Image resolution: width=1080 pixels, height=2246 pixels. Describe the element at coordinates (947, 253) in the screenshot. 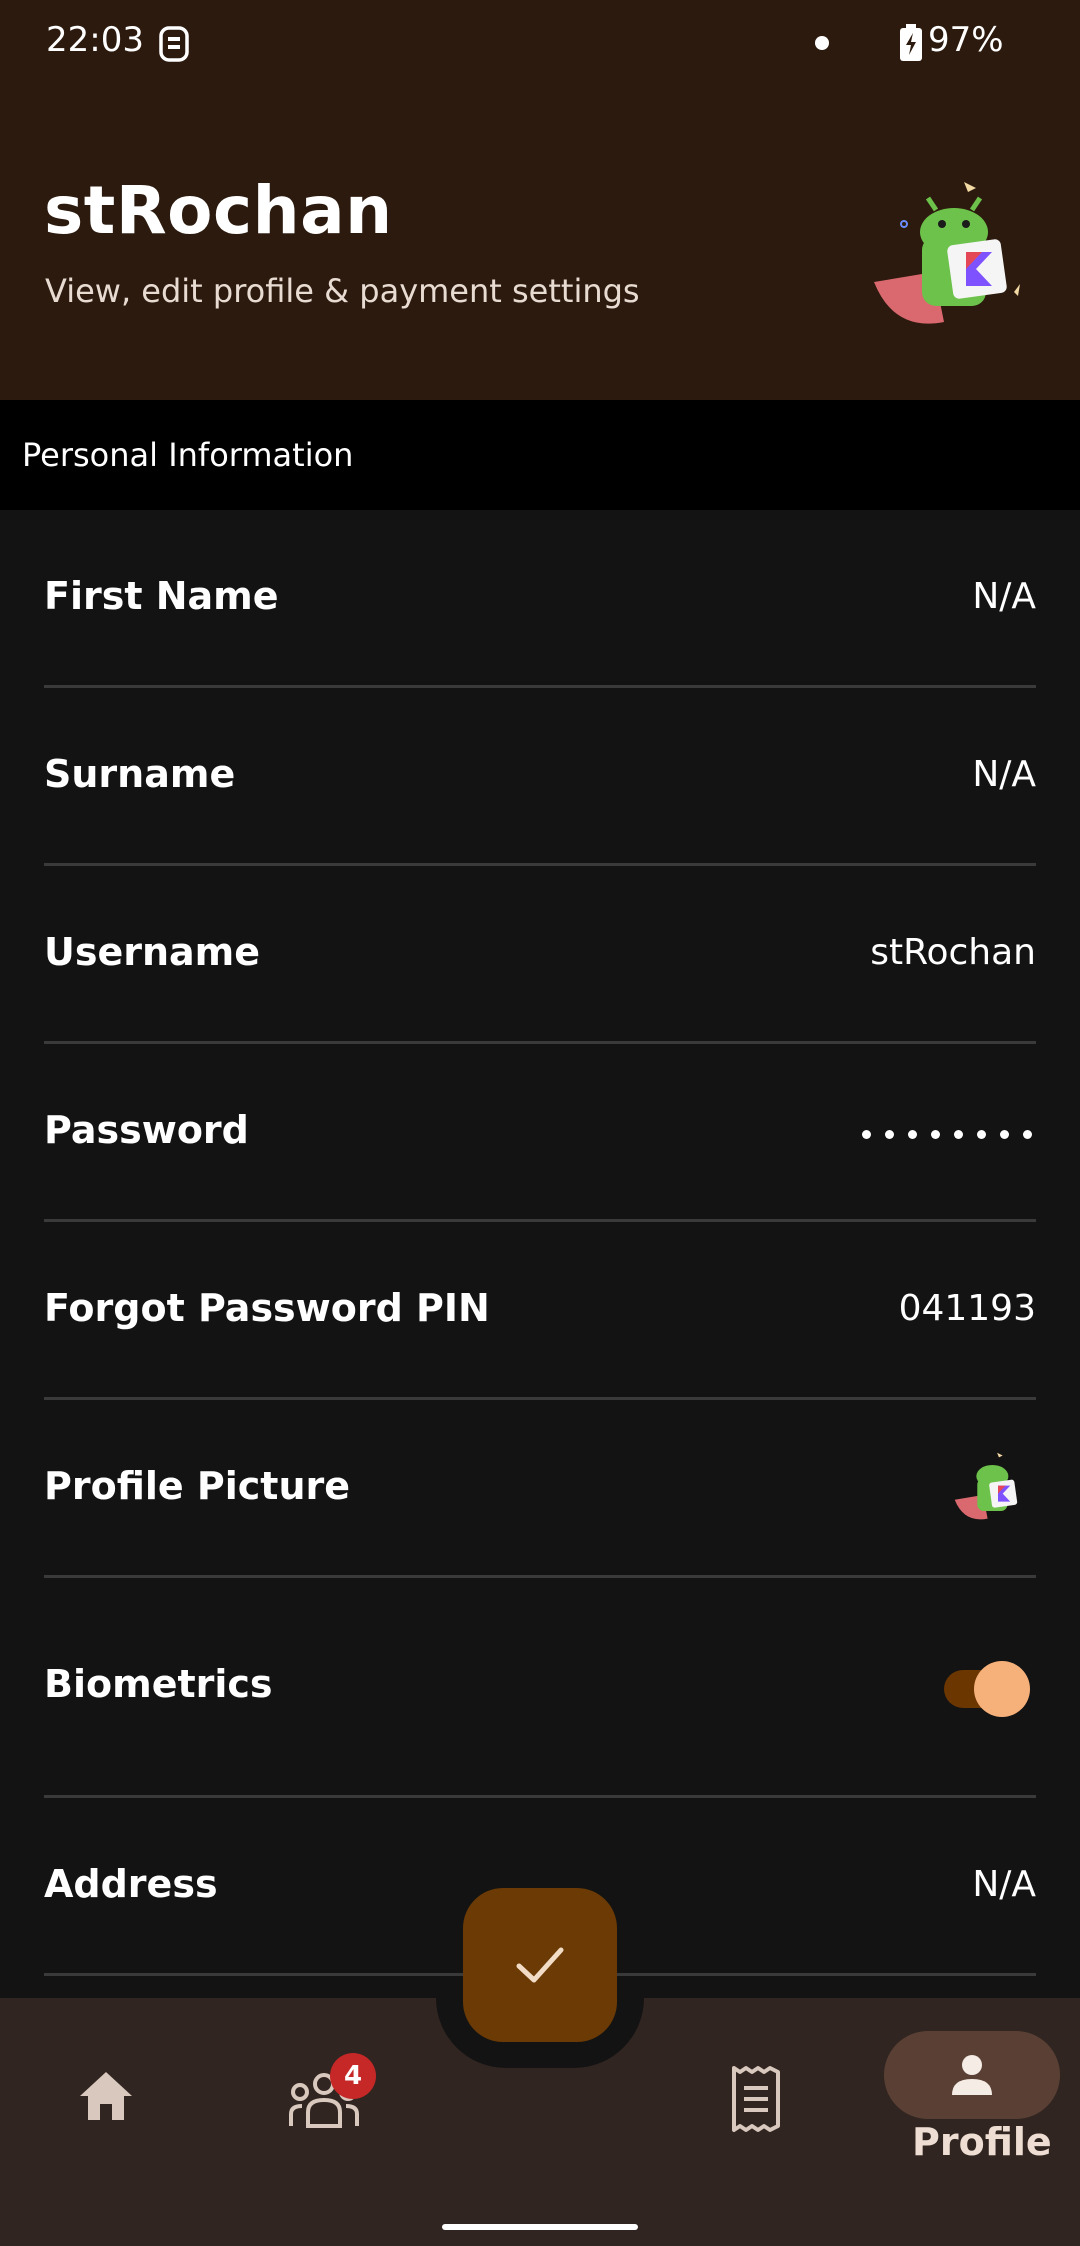

I see `android-mascot-icon` at that location.